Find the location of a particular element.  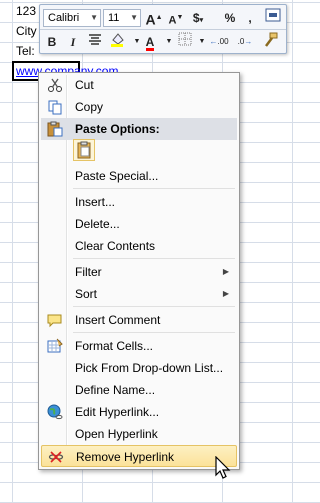

menu-item-remove-hyperlink: Remove Hyperlink is located at coordinates (139, 456).